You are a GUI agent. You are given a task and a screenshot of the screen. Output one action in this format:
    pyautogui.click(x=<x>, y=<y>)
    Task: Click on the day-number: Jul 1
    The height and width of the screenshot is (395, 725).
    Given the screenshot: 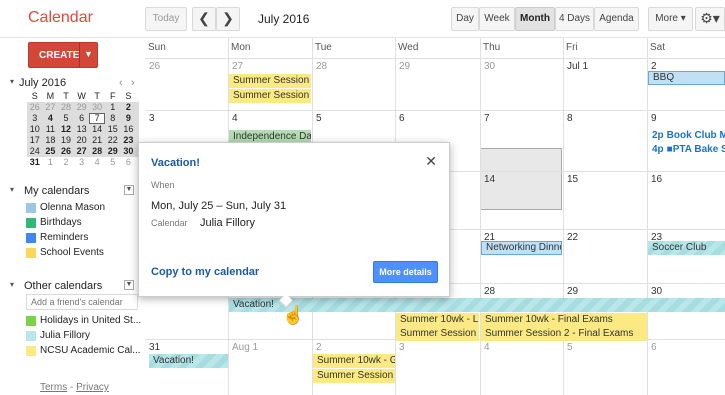 What is the action you would take?
    pyautogui.click(x=575, y=66)
    